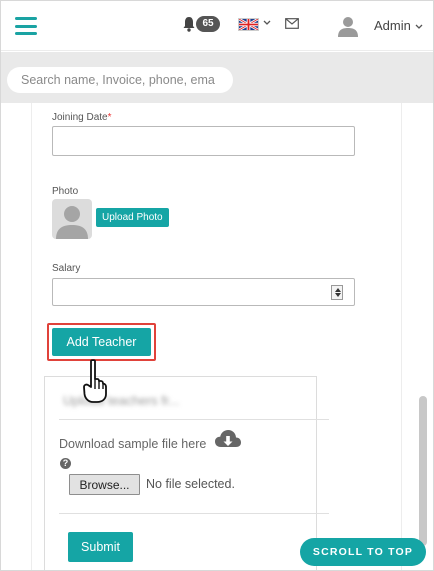 The width and height of the screenshot is (434, 571). Describe the element at coordinates (65, 191) in the screenshot. I see `photo-label: Photo` at that location.